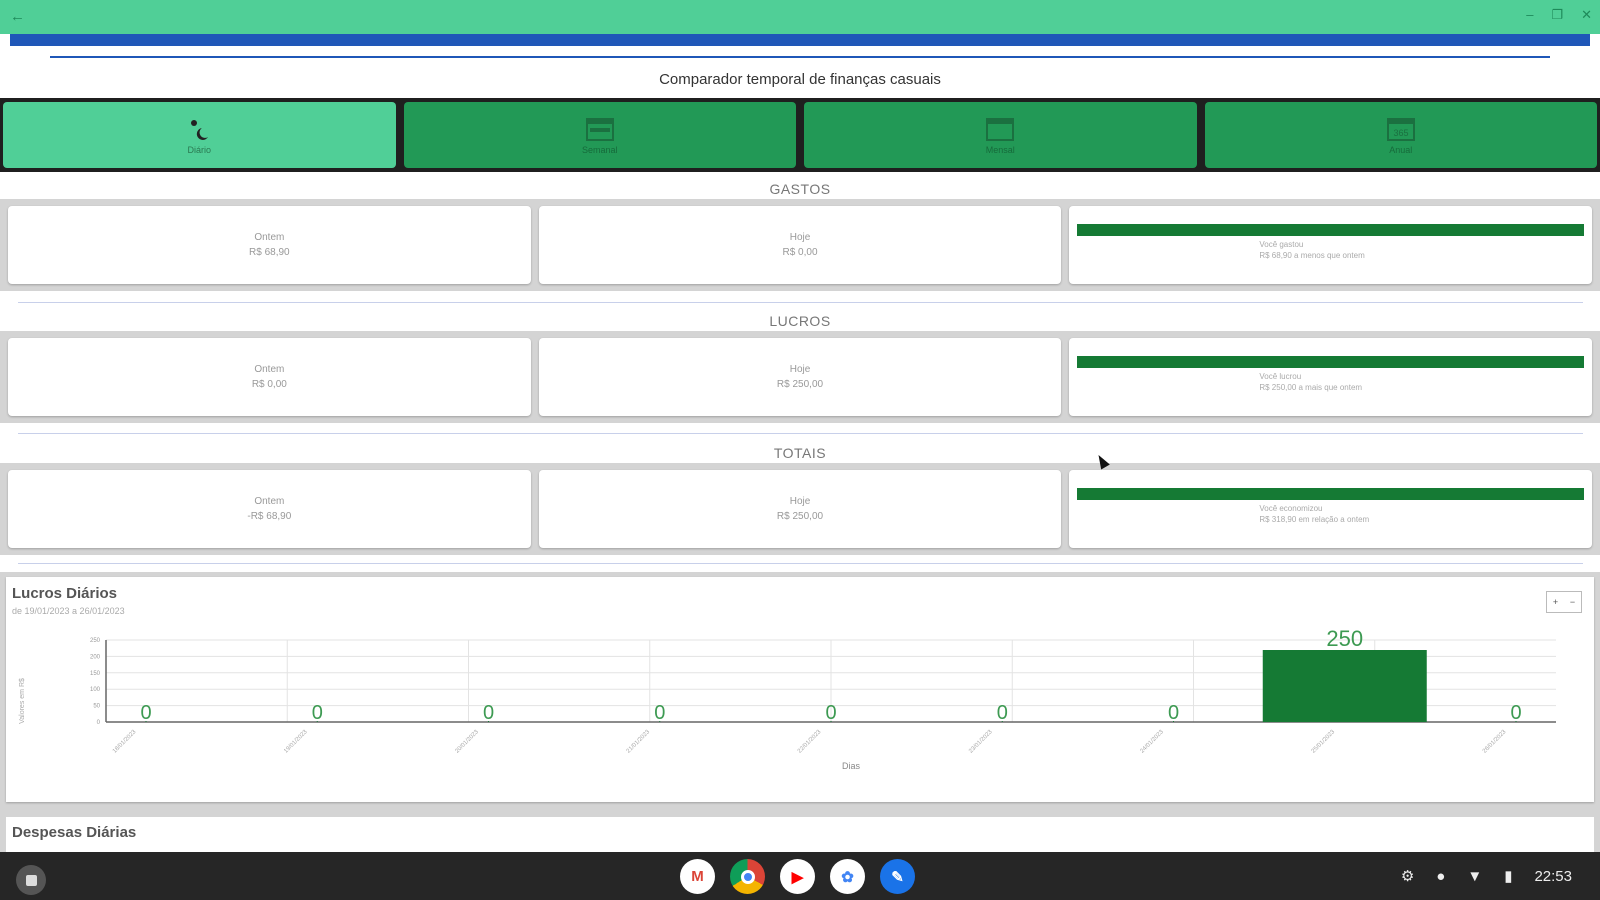 This screenshot has height=900, width=1600. I want to click on lucros-hoje-card: Hoje R$ 250,00, so click(800, 377).